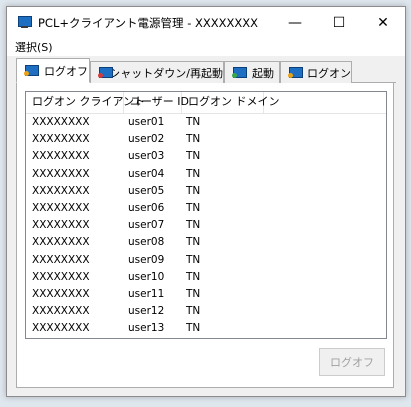  I want to click on table-row: XXXXXXXX user07 TN, so click(206, 225).